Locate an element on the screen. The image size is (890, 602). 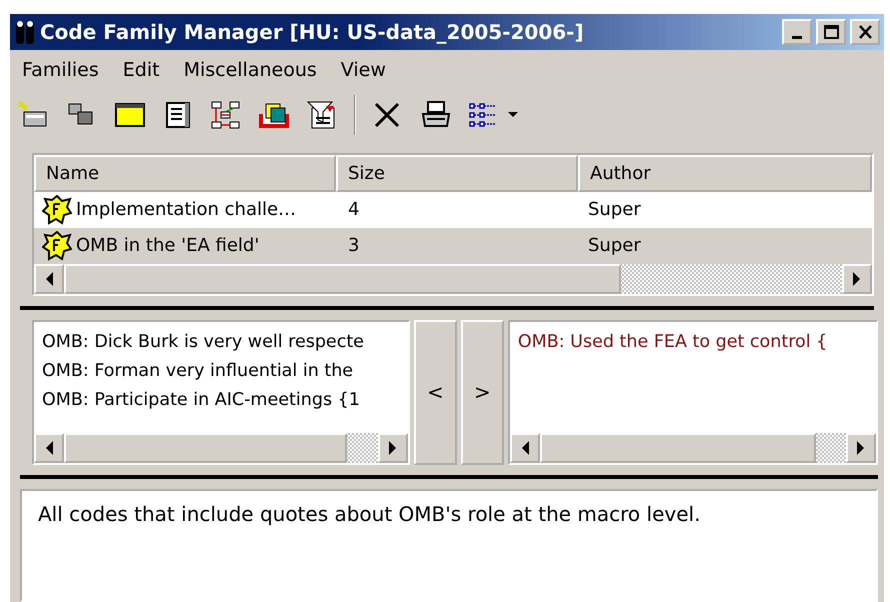
family-row: OMB in the 'EA field' 3 Super is located at coordinates (453, 246).